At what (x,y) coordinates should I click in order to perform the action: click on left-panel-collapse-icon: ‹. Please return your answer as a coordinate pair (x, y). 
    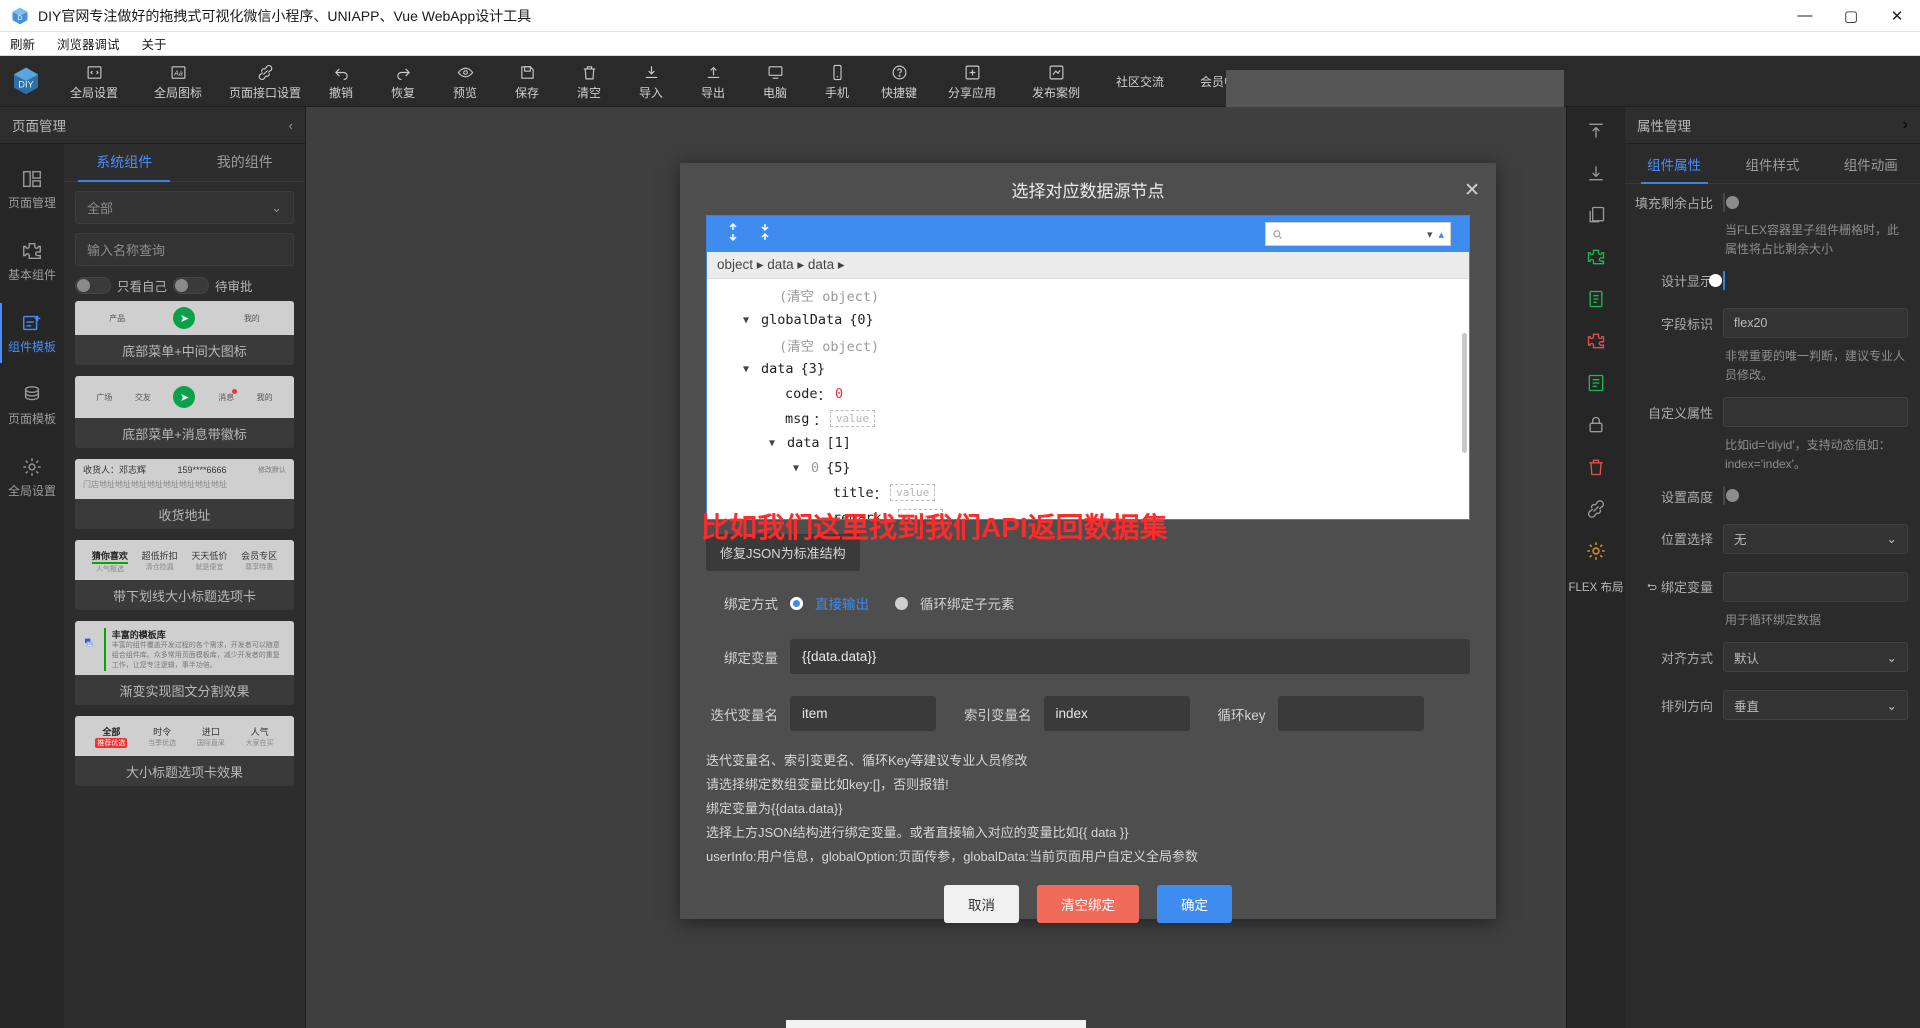
    Looking at the image, I should click on (291, 125).